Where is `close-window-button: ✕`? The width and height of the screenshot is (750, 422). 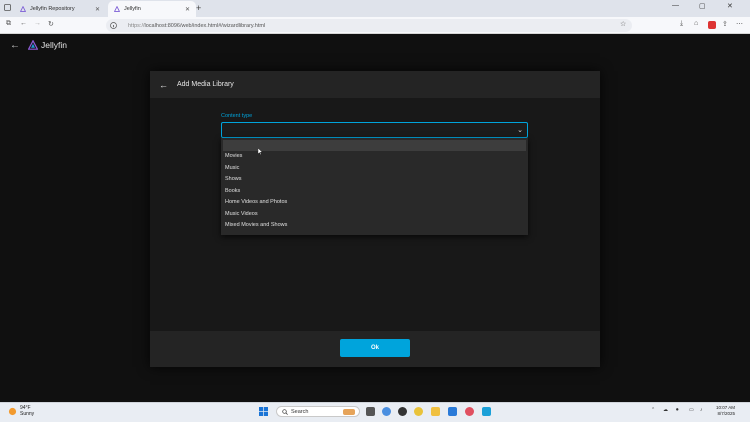 close-window-button: ✕ is located at coordinates (730, 6).